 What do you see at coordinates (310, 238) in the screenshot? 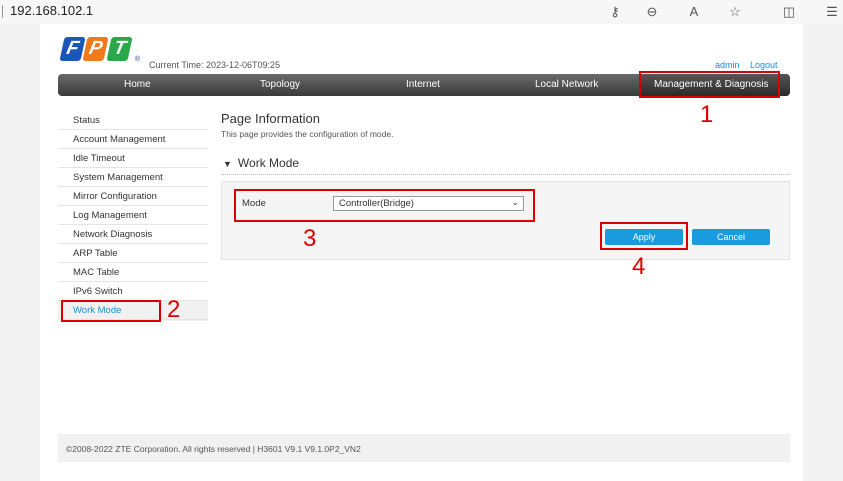
I see `annotation-number-3: 3` at bounding box center [310, 238].